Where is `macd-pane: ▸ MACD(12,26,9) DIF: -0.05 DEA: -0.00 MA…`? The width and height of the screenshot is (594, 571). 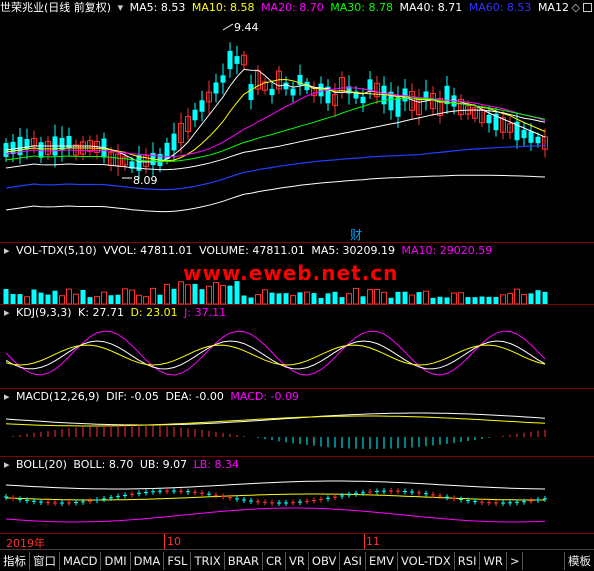 macd-pane: ▸ MACD(12,26,9) DIF: -0.05 DEA: -0.00 MA… is located at coordinates (297, 423).